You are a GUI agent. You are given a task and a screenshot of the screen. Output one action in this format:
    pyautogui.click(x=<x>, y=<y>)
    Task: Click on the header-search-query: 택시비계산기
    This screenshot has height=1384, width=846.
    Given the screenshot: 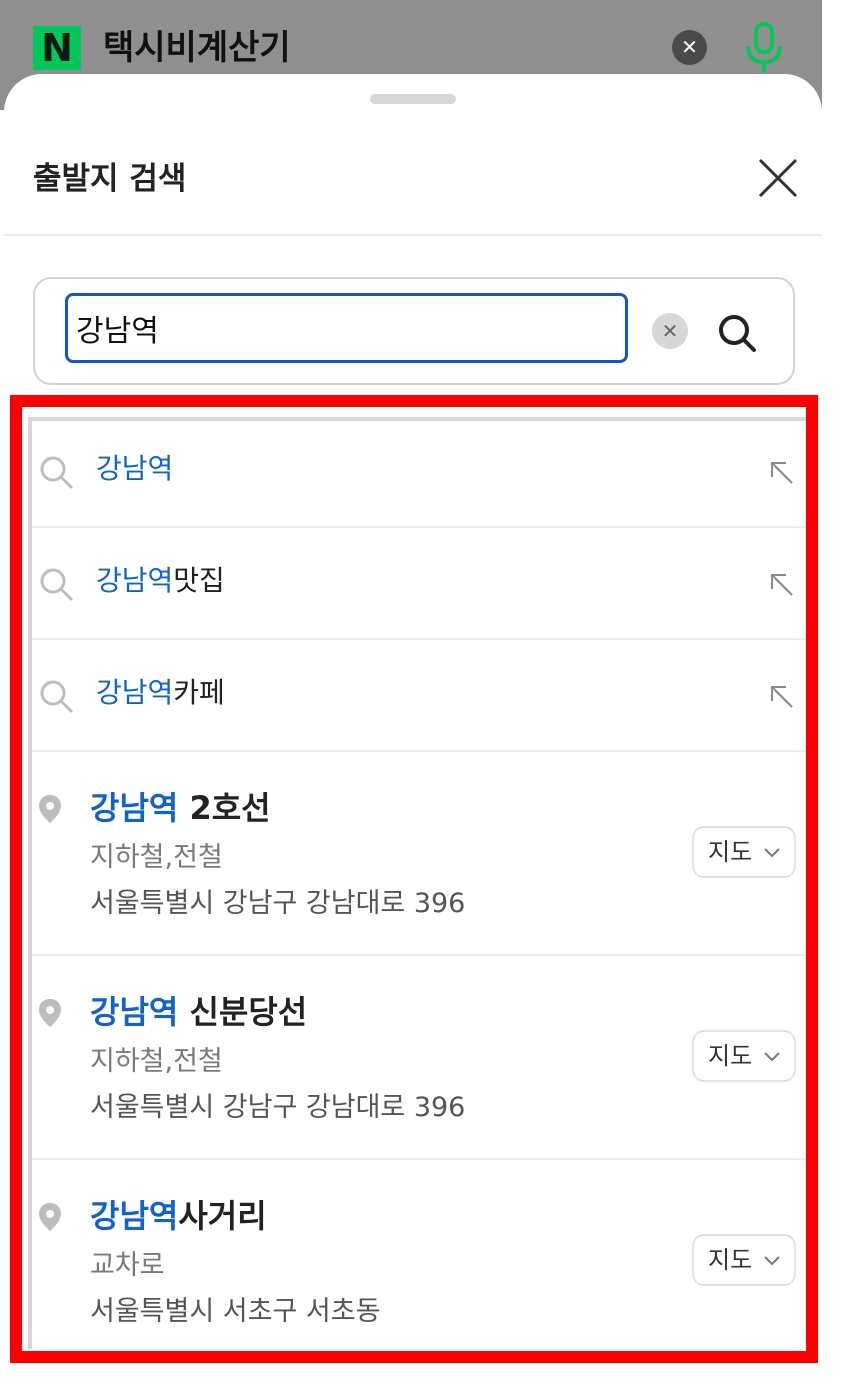 What is the action you would take?
    pyautogui.click(x=197, y=48)
    